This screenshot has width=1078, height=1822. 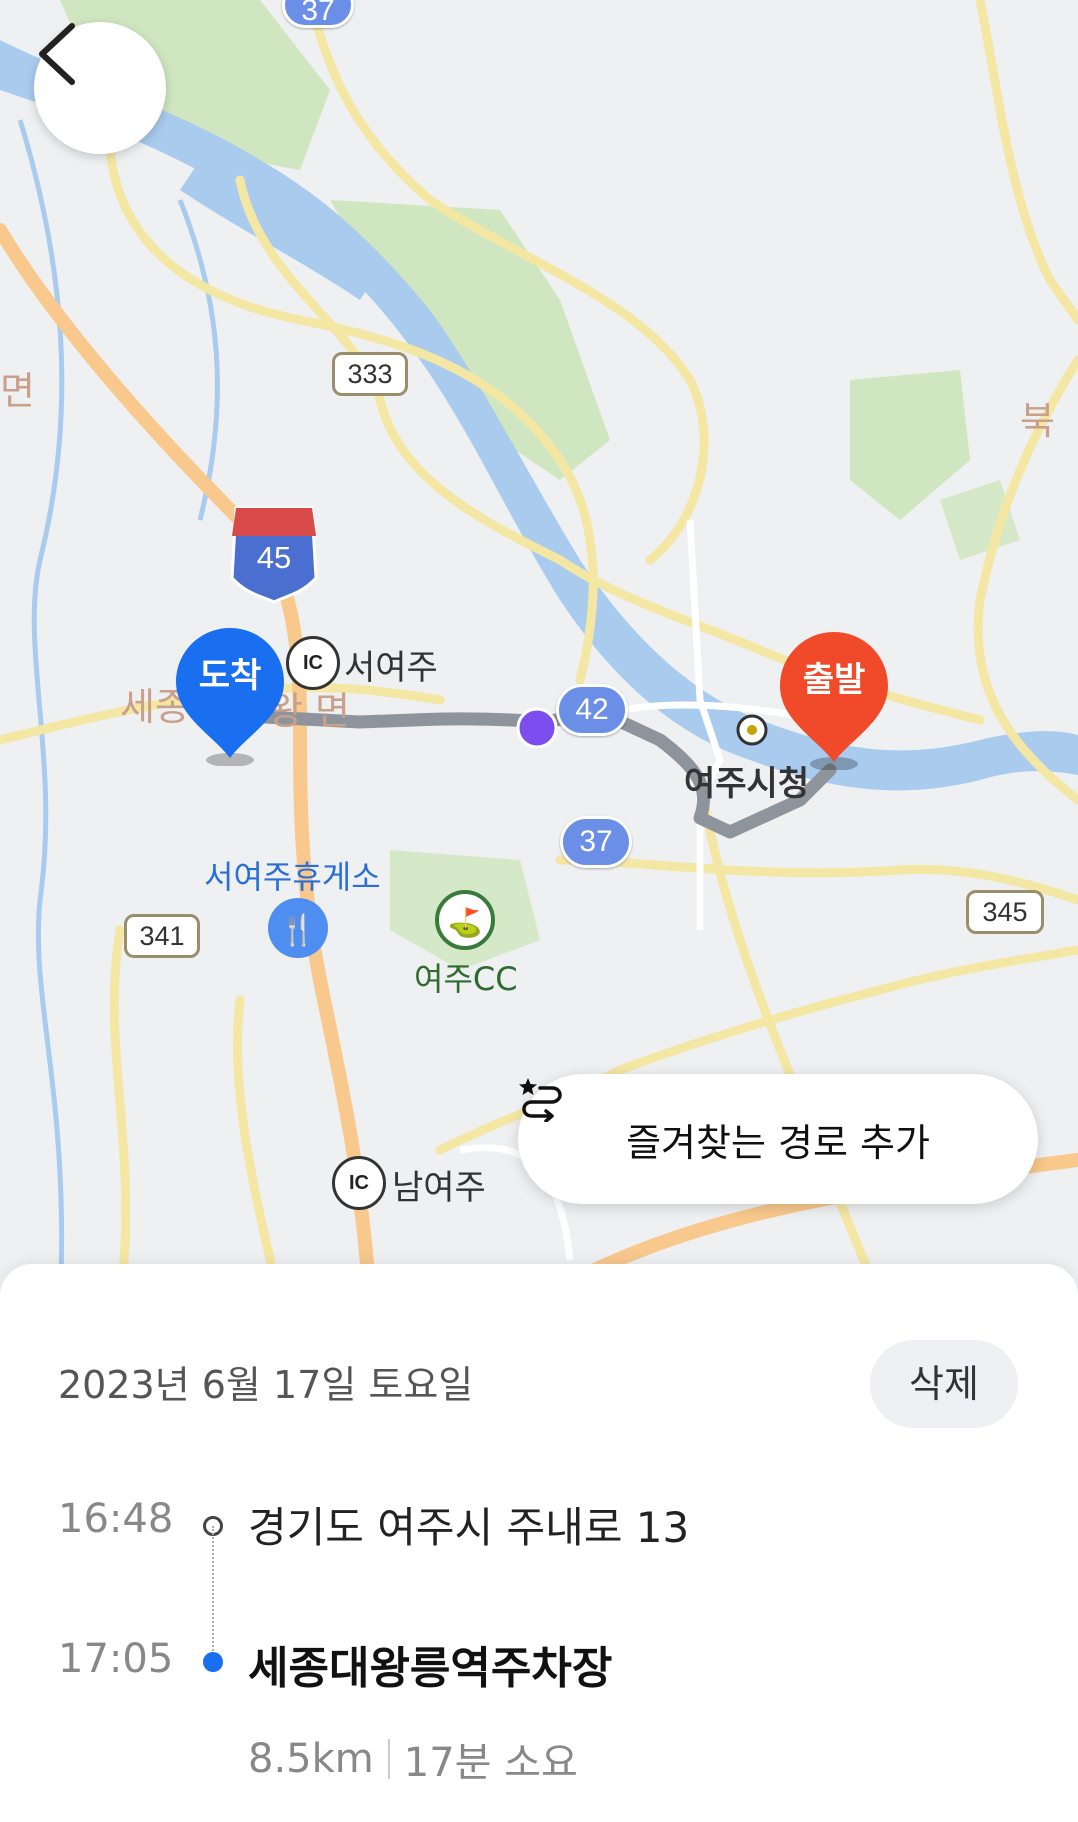 What do you see at coordinates (834, 680) in the screenshot?
I see `start-pin-label: 출발` at bounding box center [834, 680].